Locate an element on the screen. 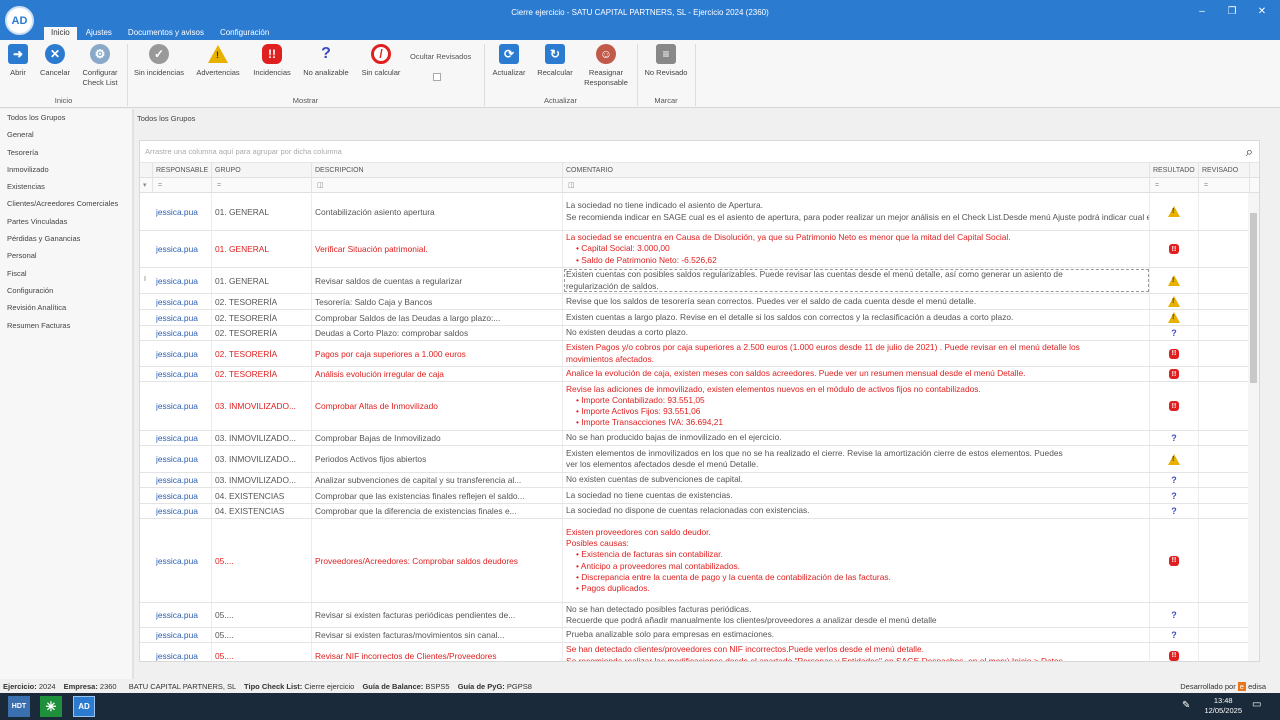  tab-inicio: Inicio is located at coordinates (60, 33).